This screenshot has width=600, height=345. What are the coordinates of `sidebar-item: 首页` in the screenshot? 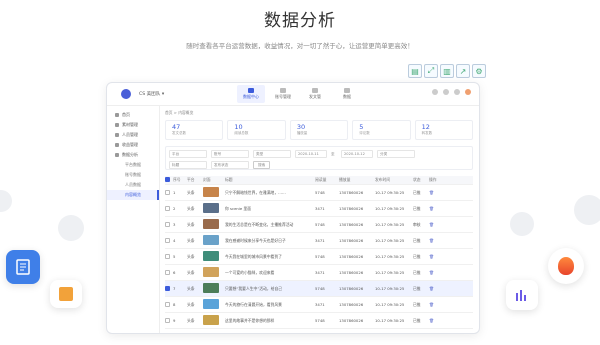 It's located at (133, 115).